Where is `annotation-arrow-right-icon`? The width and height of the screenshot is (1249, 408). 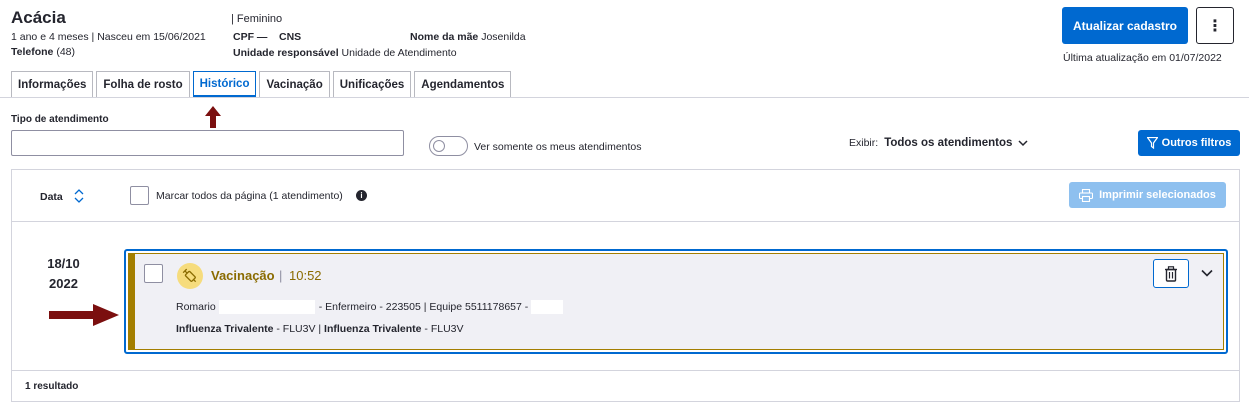
annotation-arrow-right-icon is located at coordinates (84, 315).